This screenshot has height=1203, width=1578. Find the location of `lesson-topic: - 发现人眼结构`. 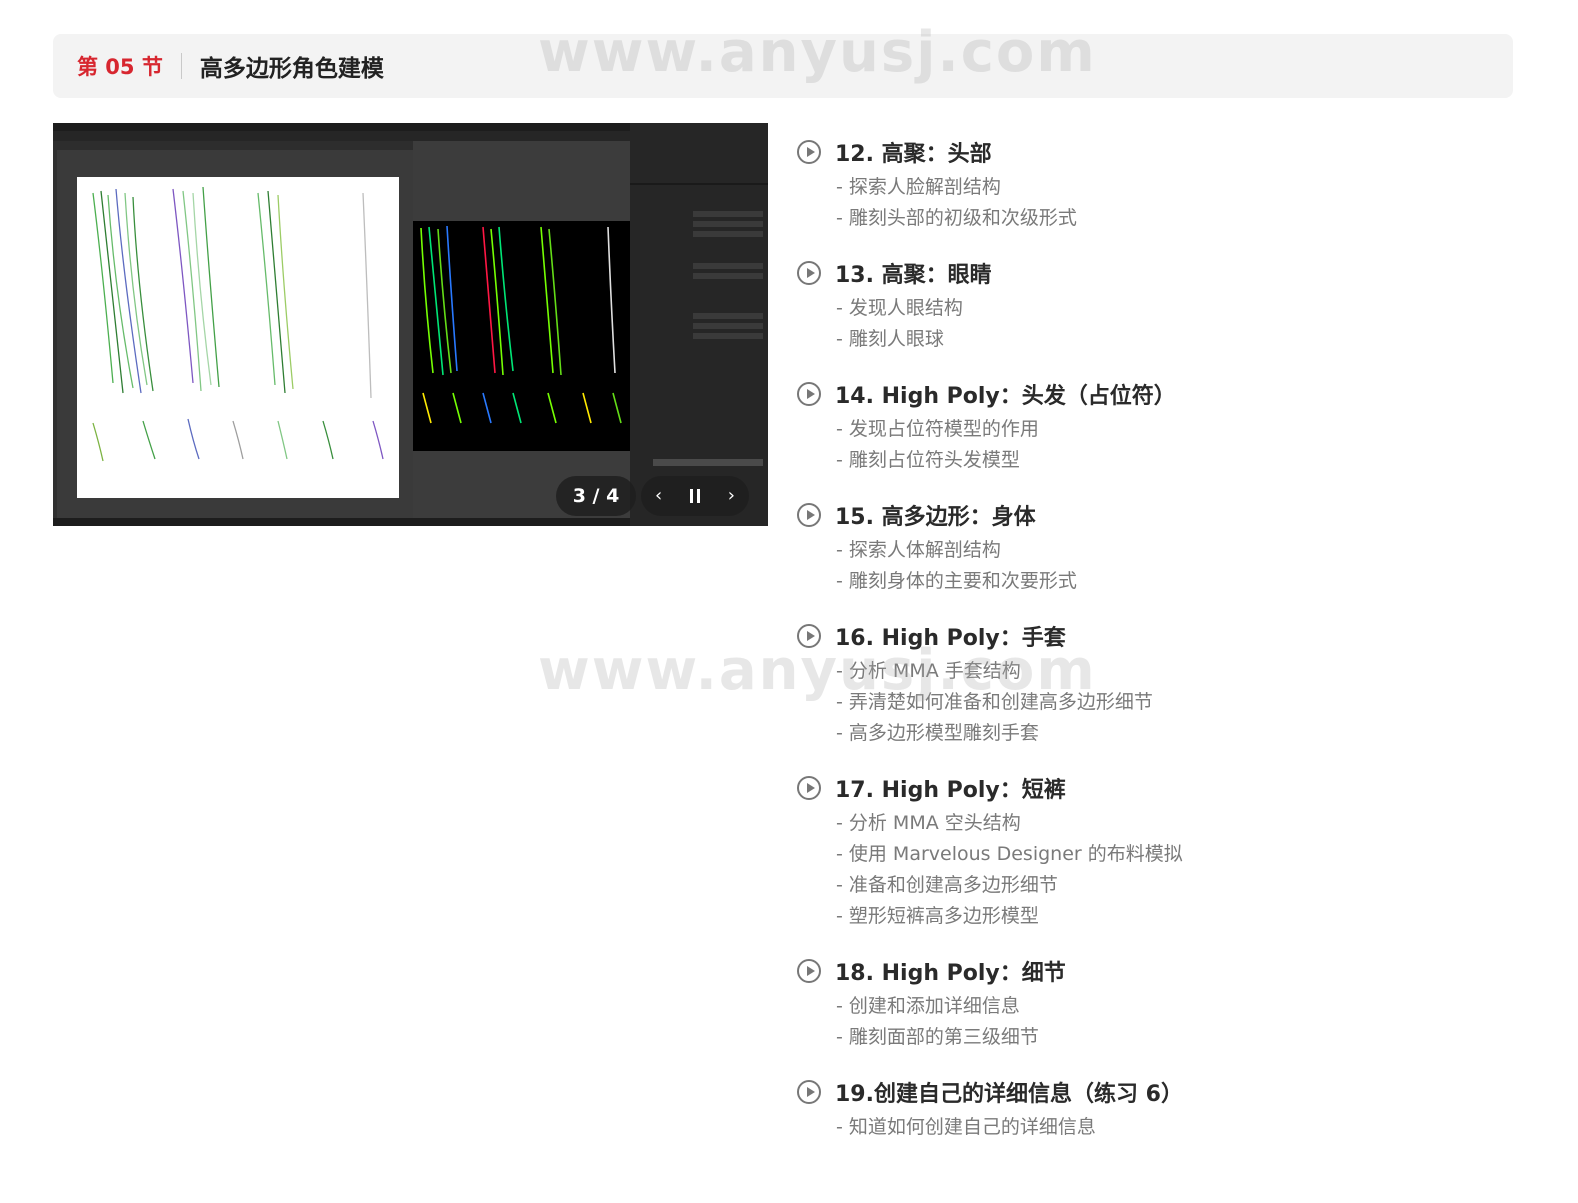

lesson-topic: - 发现人眼结构 is located at coordinates (899, 308).